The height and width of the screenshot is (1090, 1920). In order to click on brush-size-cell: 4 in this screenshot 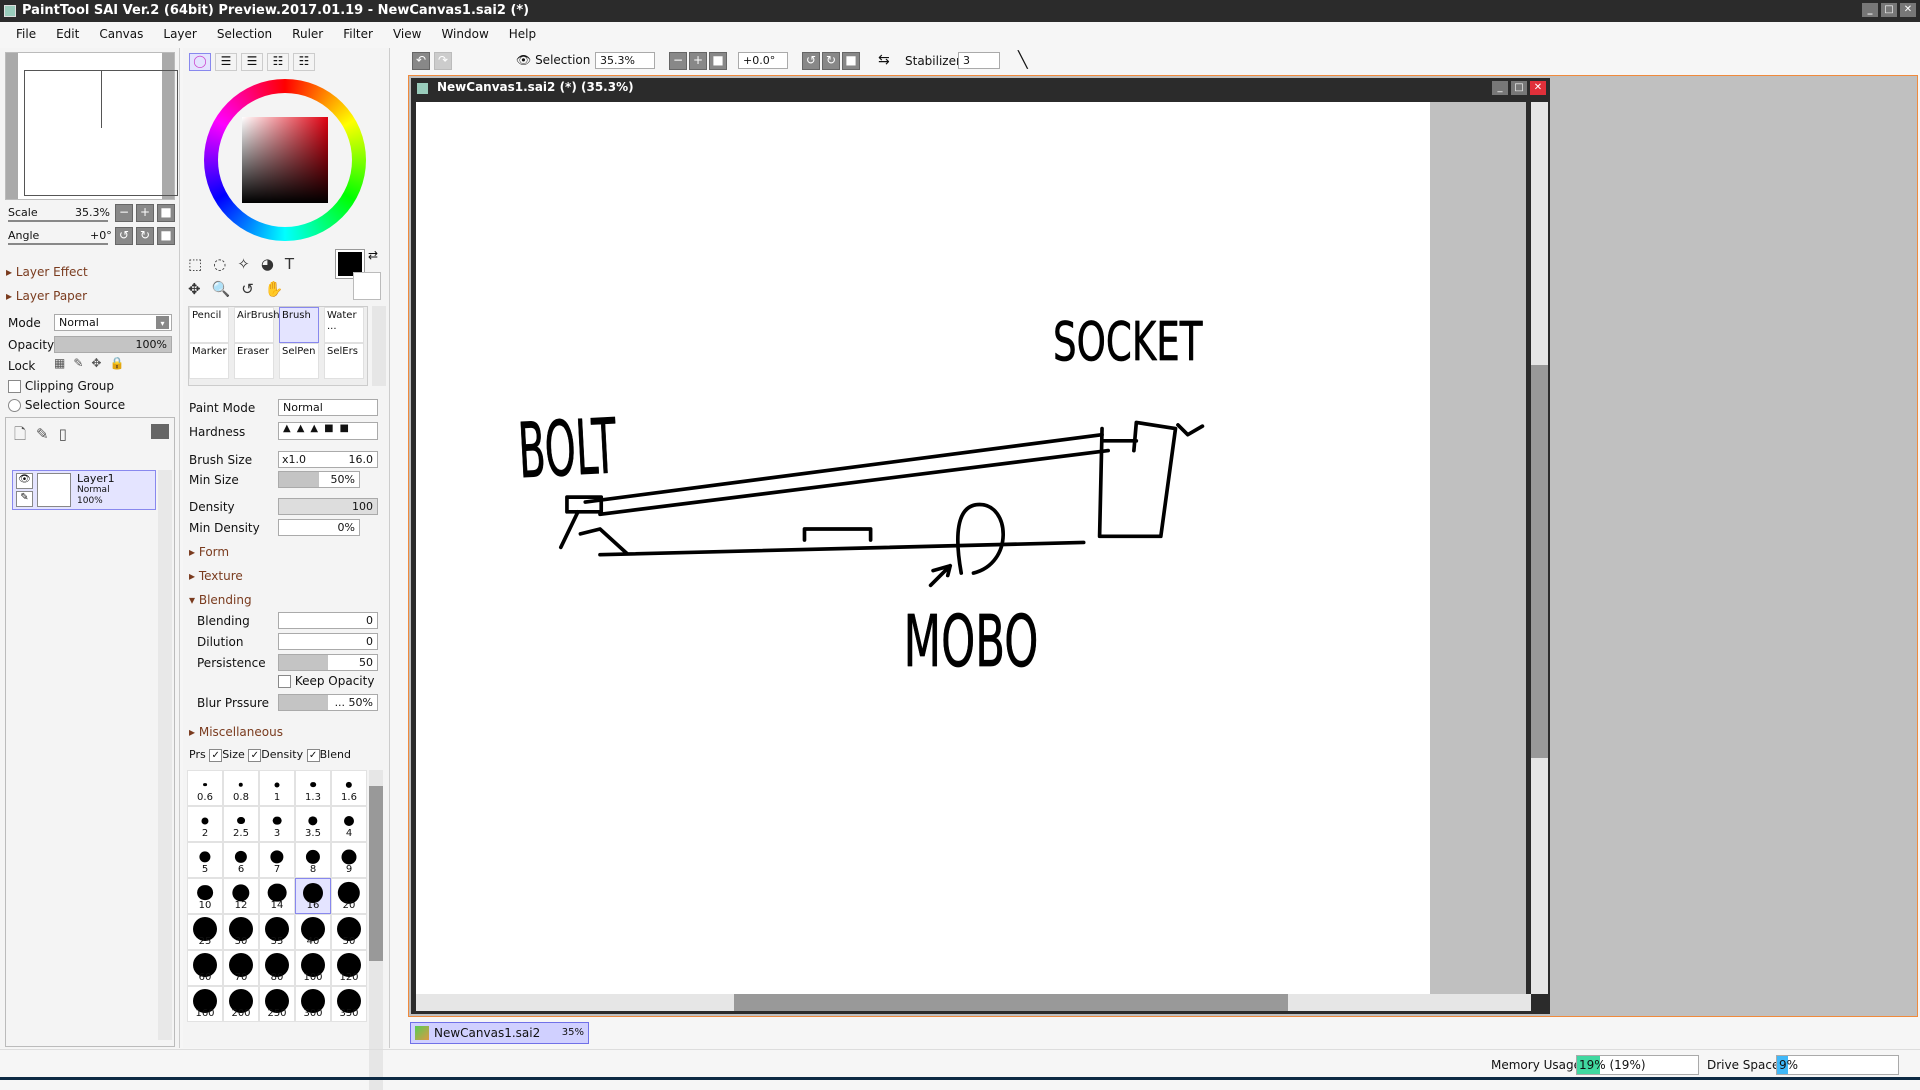, I will do `click(349, 824)`.